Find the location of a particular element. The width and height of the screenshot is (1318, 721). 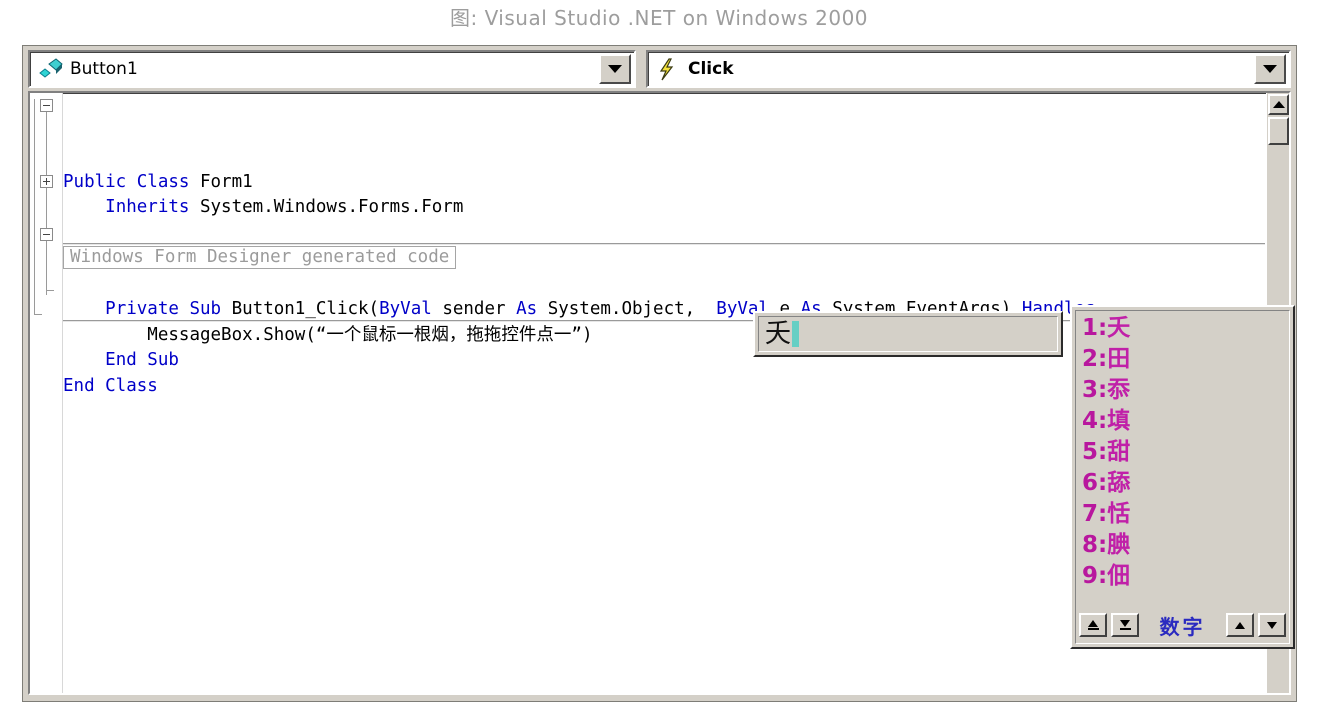

first-page-icon is located at coordinates (1093, 623).